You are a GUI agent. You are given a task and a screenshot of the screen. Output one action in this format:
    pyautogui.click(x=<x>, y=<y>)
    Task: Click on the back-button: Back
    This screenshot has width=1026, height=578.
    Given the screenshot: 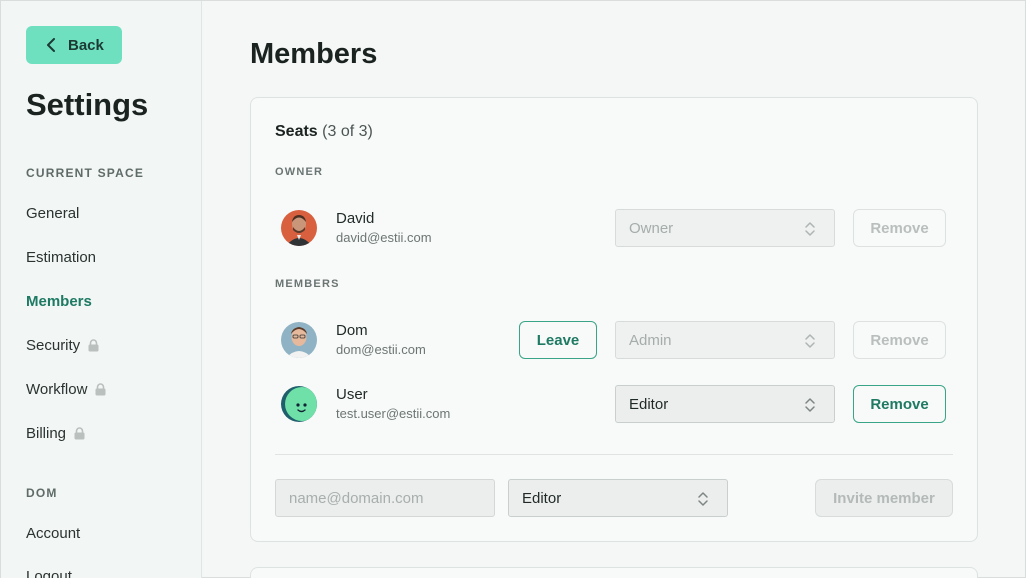 What is the action you would take?
    pyautogui.click(x=74, y=45)
    